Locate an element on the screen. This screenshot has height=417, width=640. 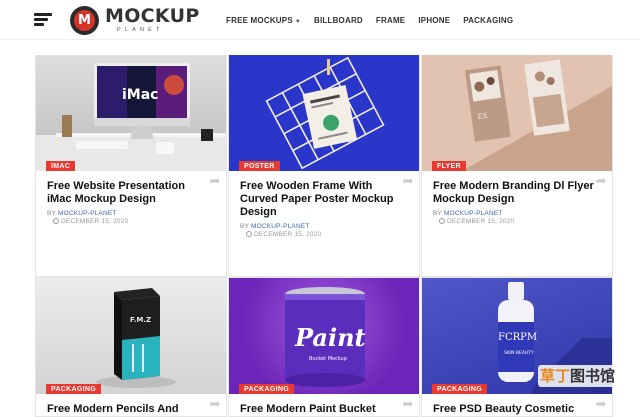
nav-iphone: IPHONE is located at coordinates (434, 20).